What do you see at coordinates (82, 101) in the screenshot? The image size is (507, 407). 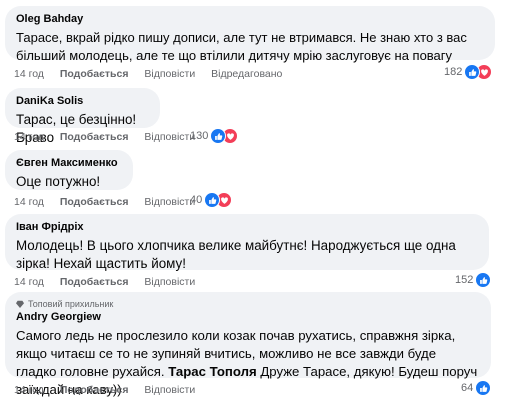 I see `comment-author: DaniKa Solis` at bounding box center [82, 101].